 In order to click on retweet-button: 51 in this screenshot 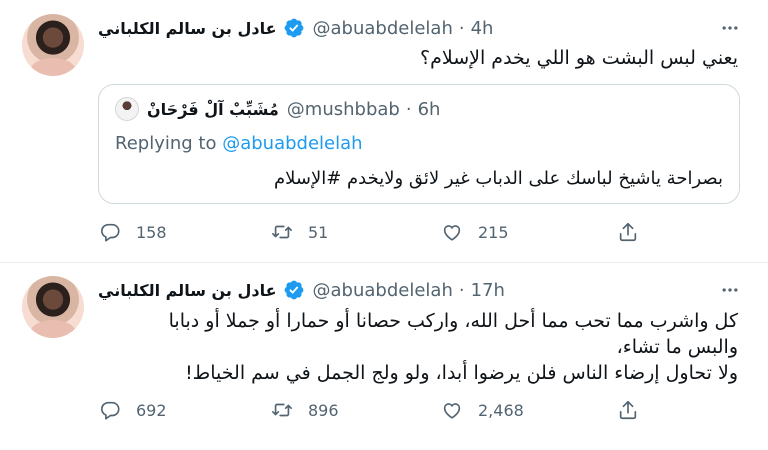, I will do `click(299, 232)`.